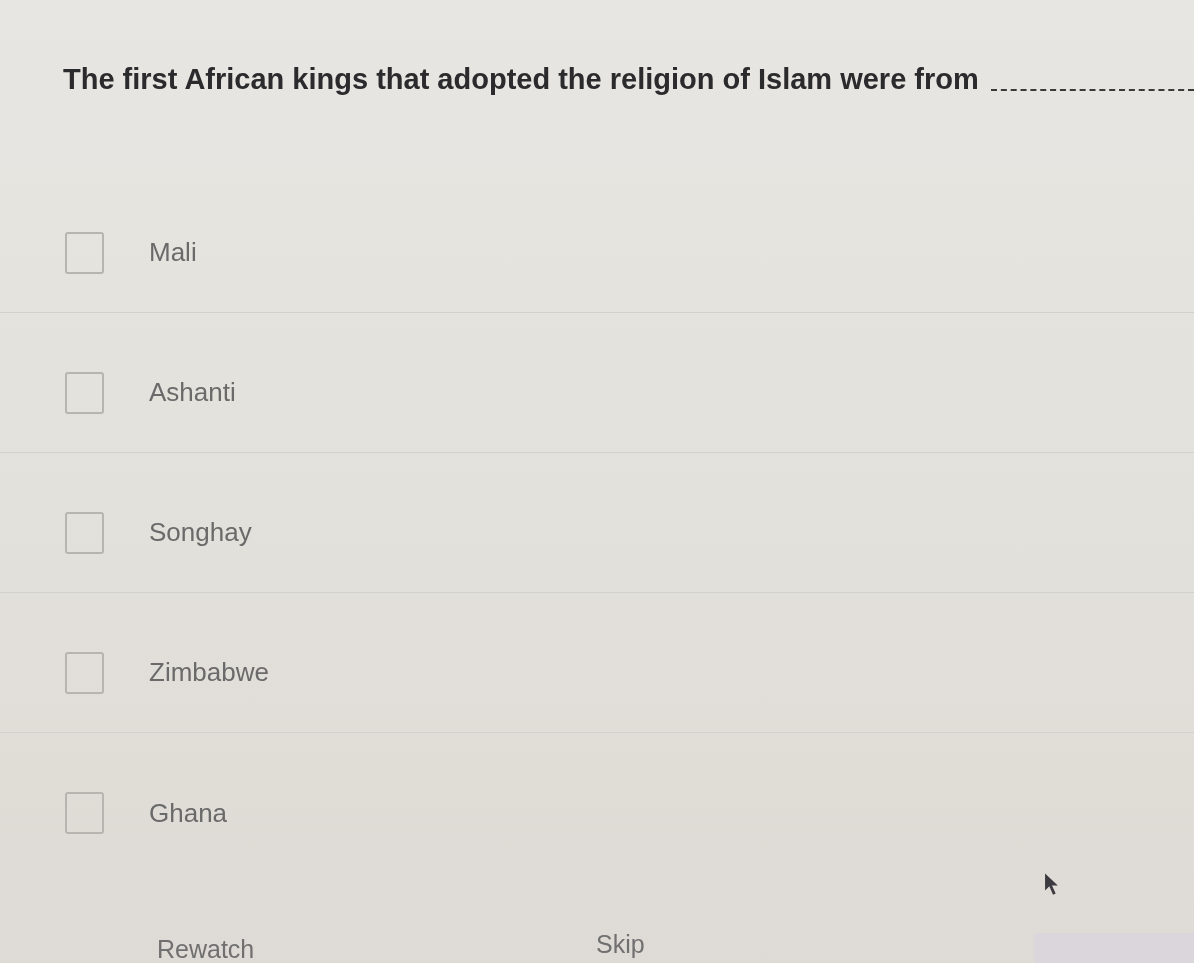 This screenshot has height=963, width=1194. I want to click on cursor-icon, so click(1052, 884).